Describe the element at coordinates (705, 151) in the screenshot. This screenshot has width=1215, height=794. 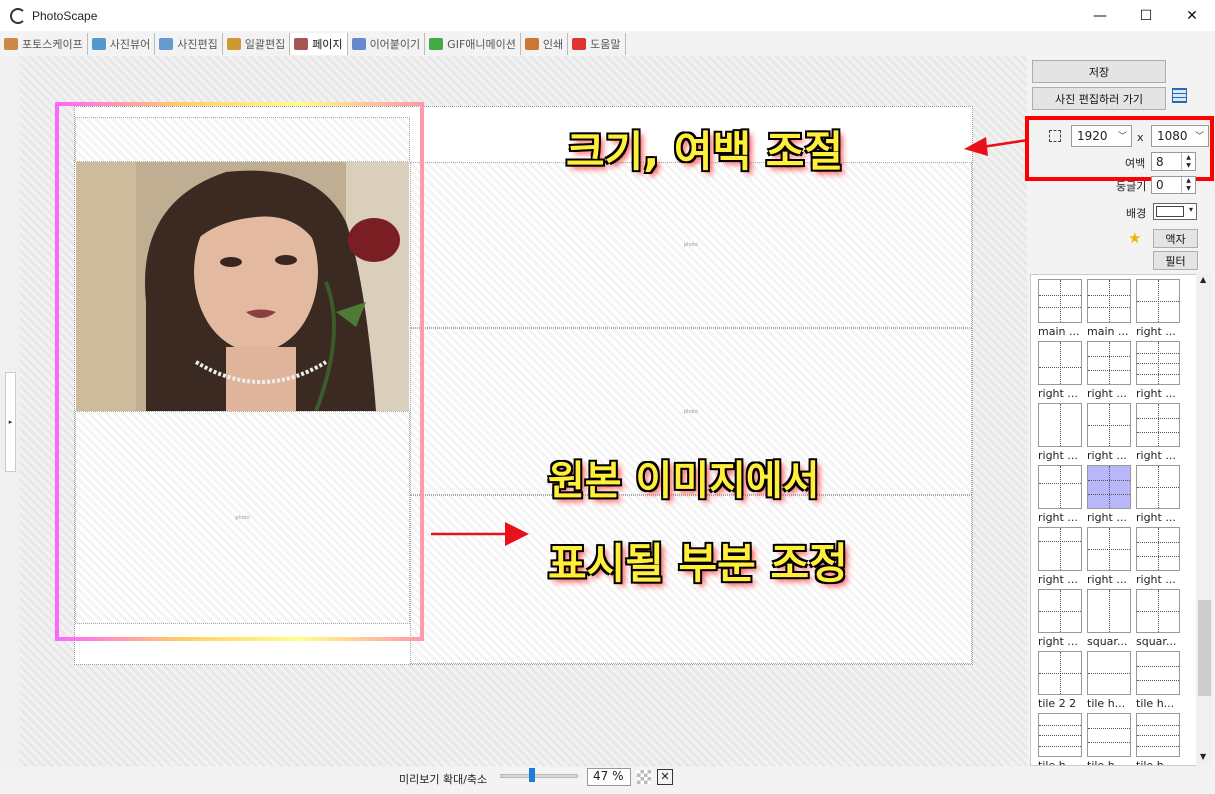
I see `annotation-size-margin: 크기, 여백 조절` at that location.